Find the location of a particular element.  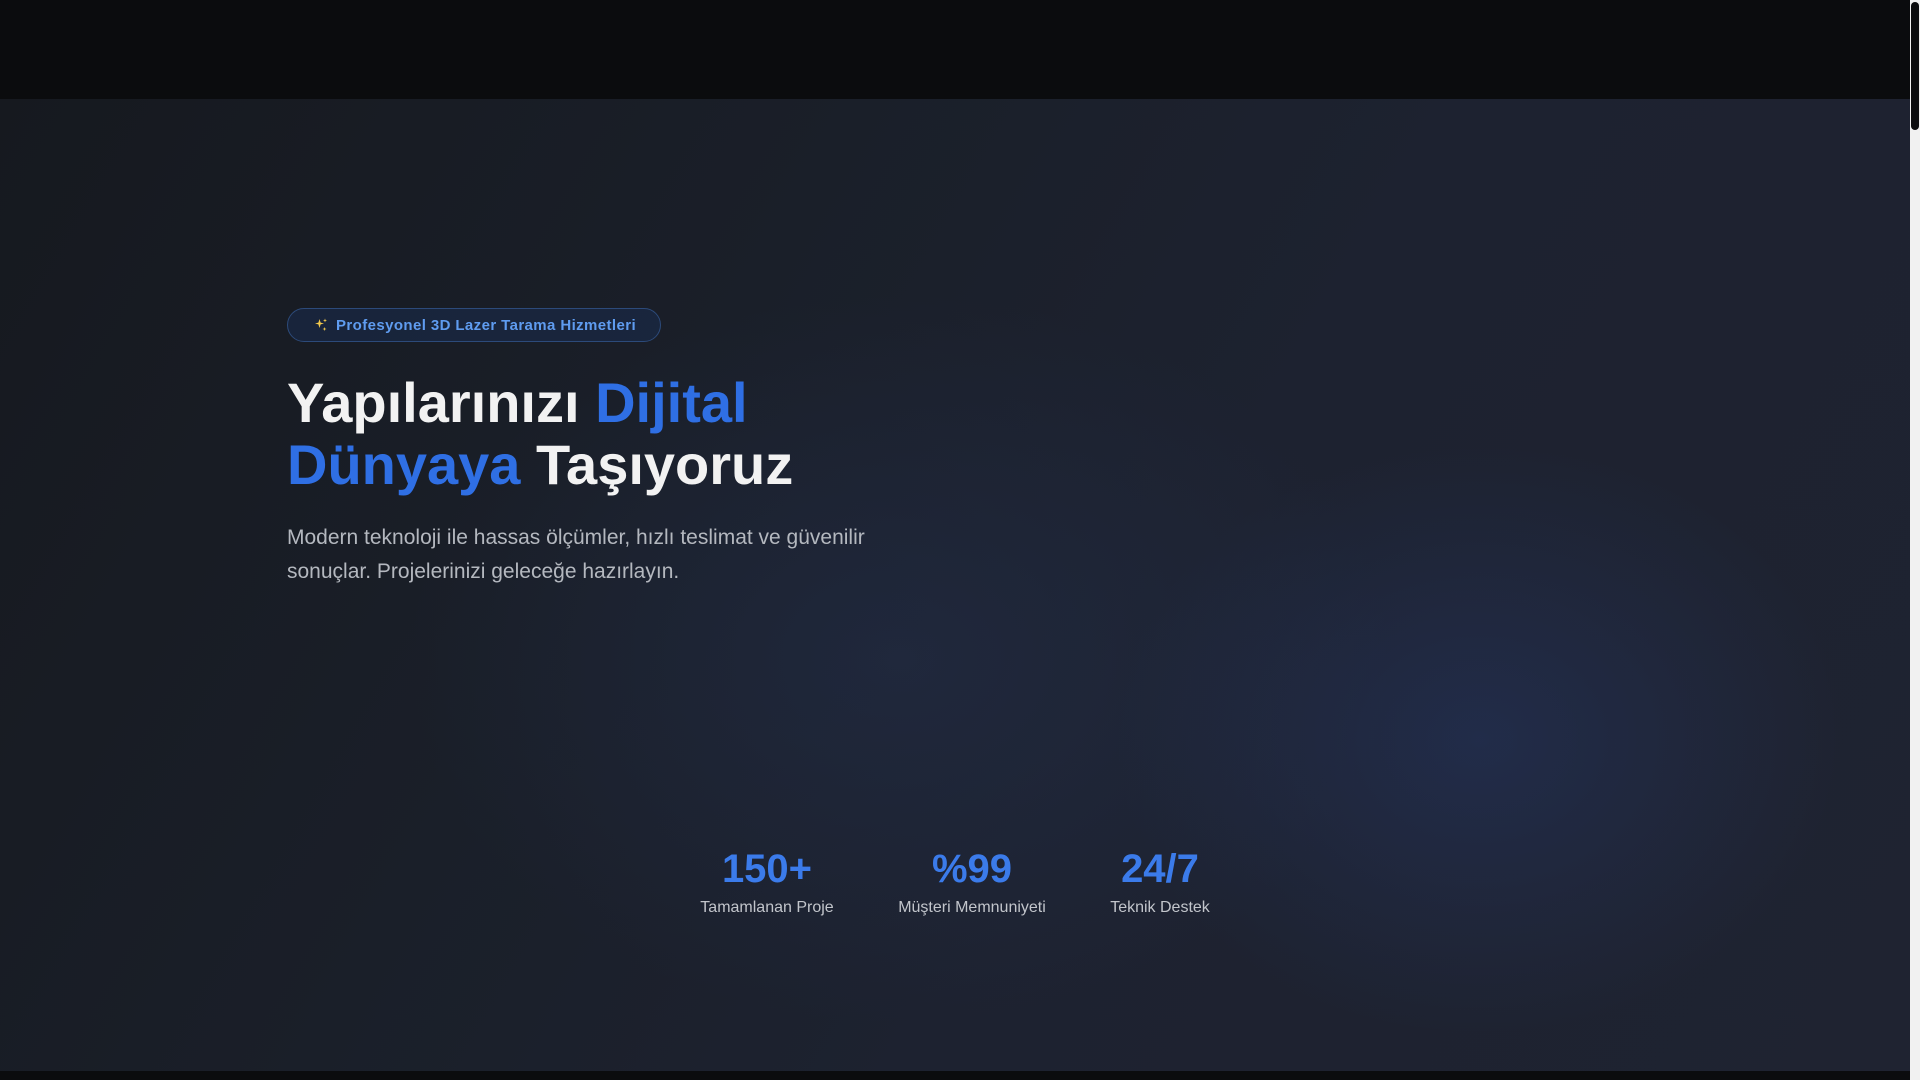

stat-completed-projects: 150+ Tamamlanan Proje is located at coordinates (766, 881).